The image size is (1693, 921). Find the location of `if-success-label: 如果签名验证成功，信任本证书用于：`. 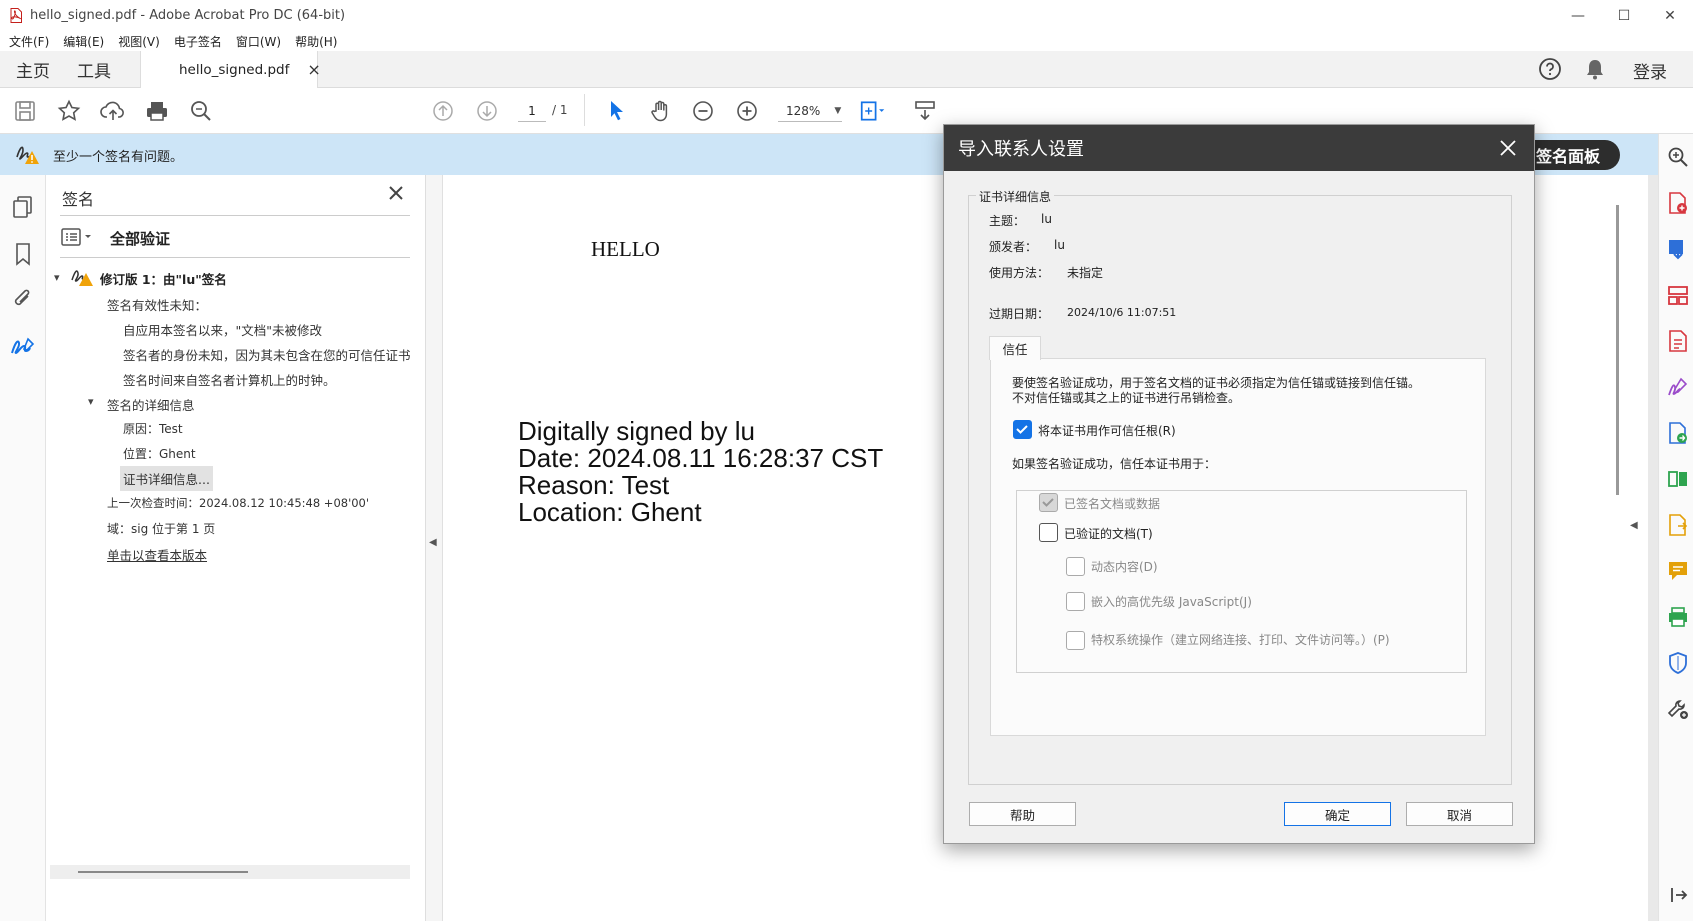

if-success-label: 如果签名验证成功，信任本证书用于： is located at coordinates (1114, 464).